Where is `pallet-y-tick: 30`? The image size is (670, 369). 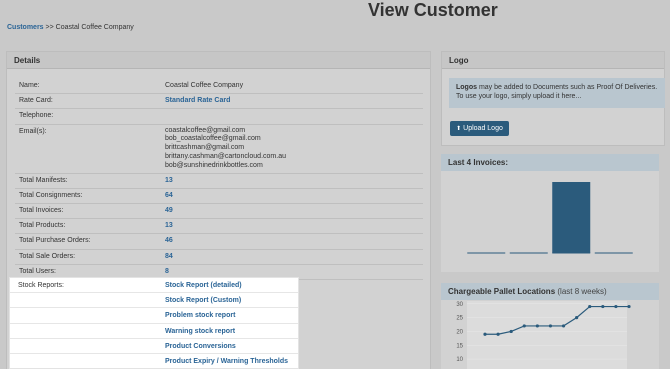 pallet-y-tick: 30 is located at coordinates (459, 305).